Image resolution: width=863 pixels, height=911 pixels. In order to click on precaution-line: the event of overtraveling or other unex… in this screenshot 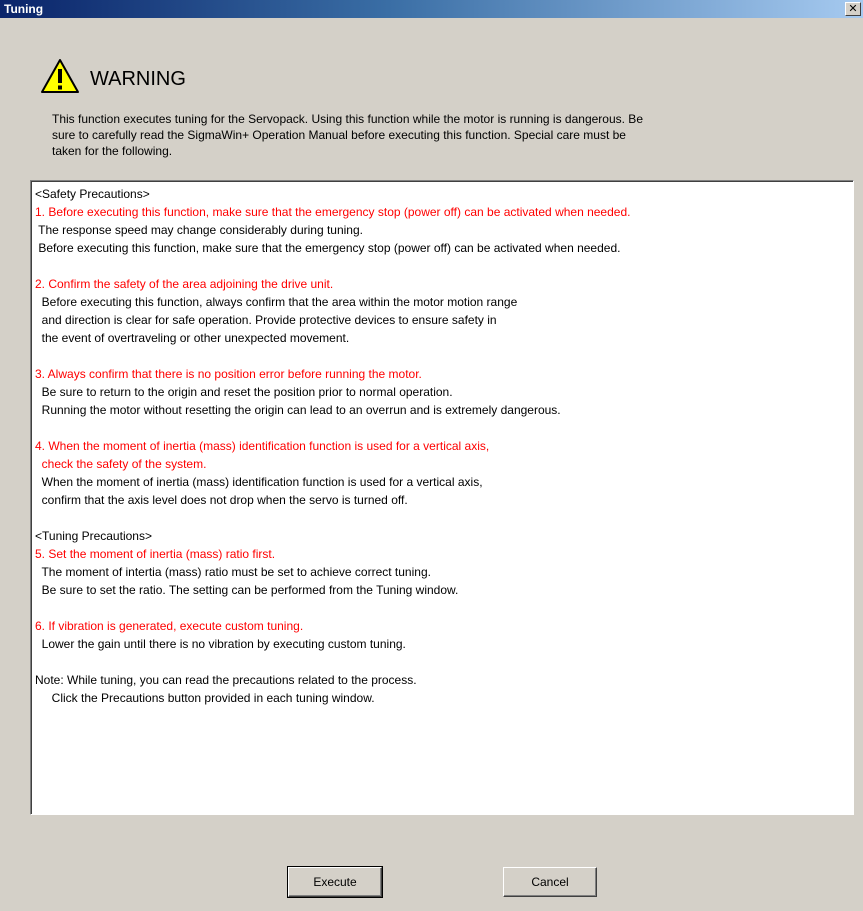, I will do `click(192, 338)`.